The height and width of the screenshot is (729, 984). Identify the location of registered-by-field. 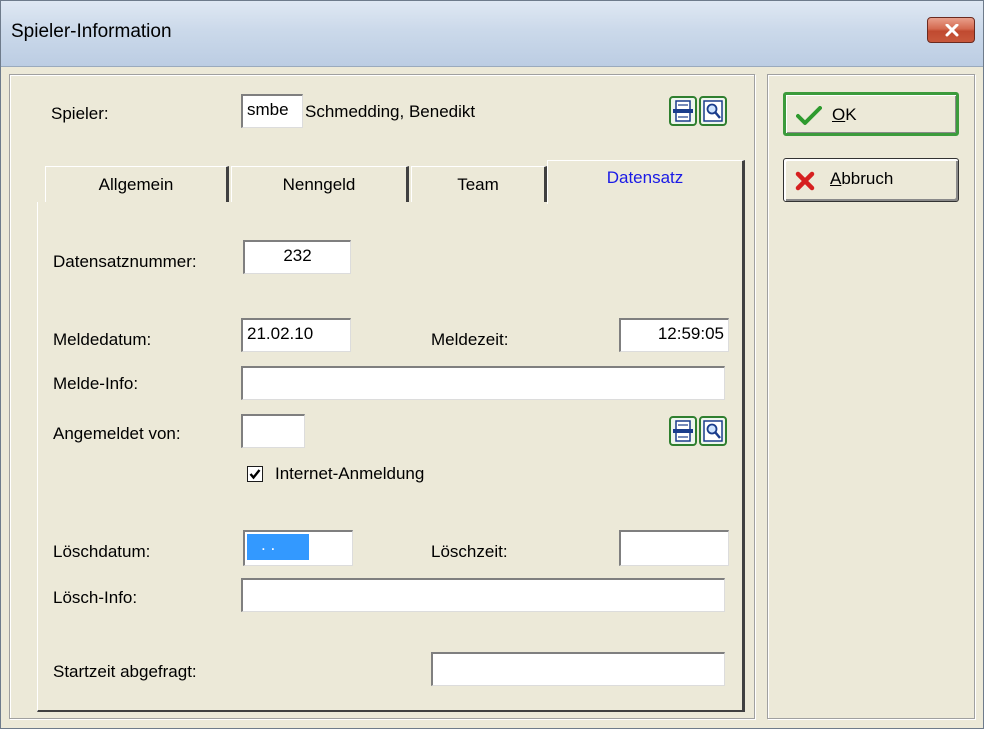
(273, 431).